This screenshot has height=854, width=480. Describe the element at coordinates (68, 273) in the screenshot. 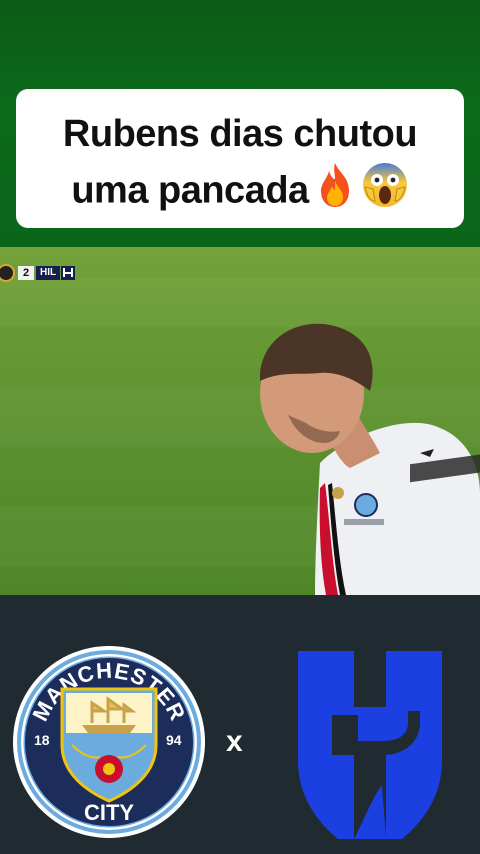

I see `scoreboard-away-crest-icon` at that location.